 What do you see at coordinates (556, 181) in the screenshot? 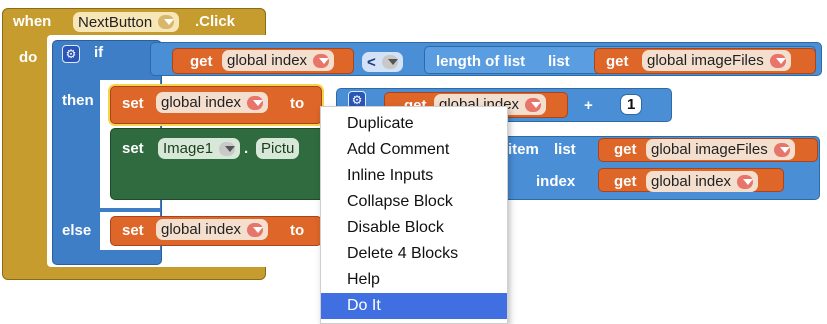
I see `index-label: index` at bounding box center [556, 181].